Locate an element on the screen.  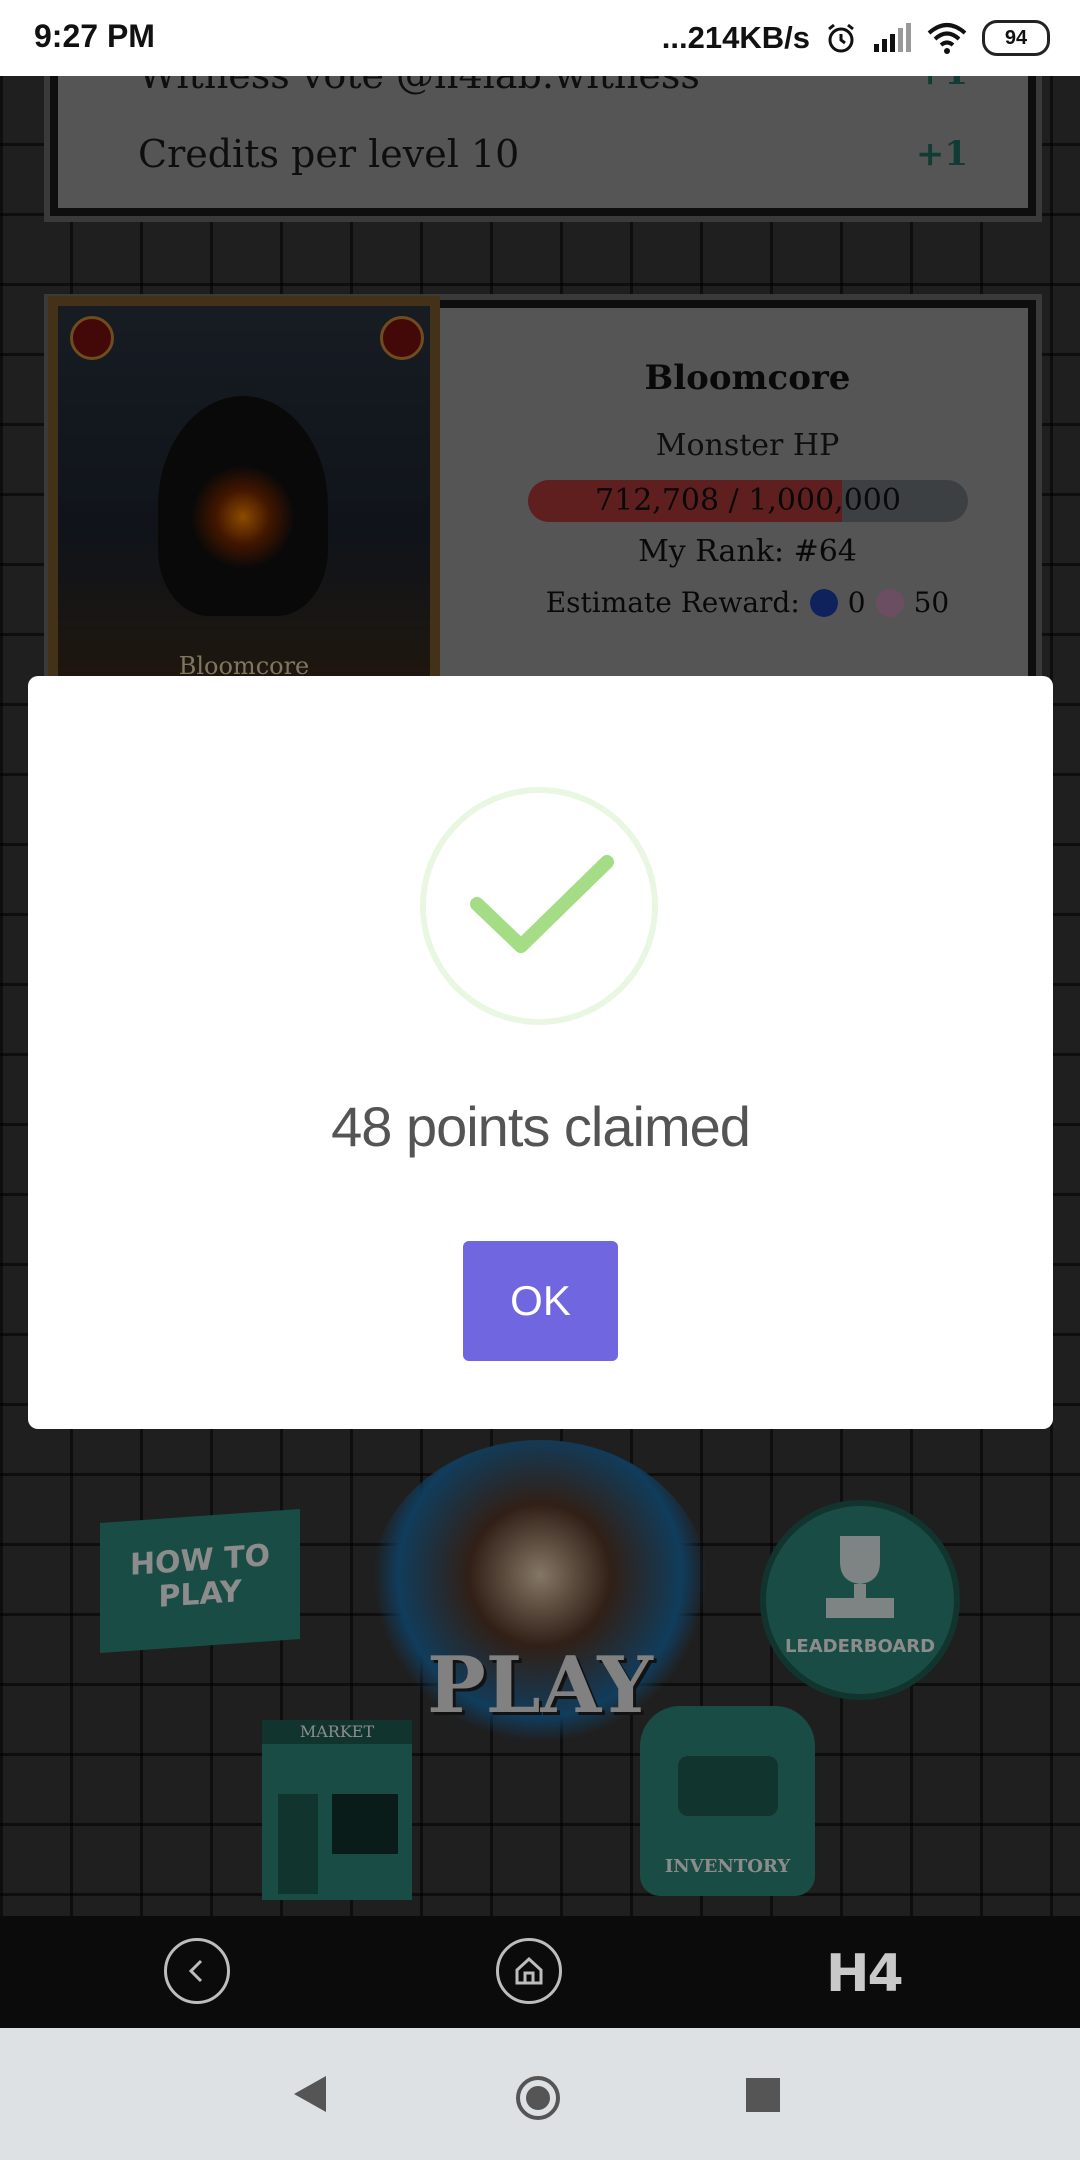
ok-button: OK is located at coordinates (540, 1301).